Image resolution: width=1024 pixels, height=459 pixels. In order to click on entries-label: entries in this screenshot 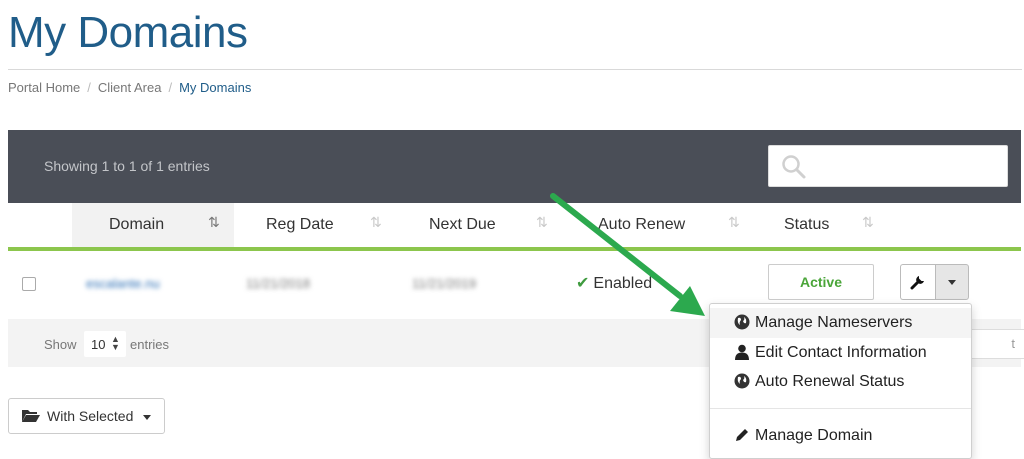, I will do `click(150, 344)`.